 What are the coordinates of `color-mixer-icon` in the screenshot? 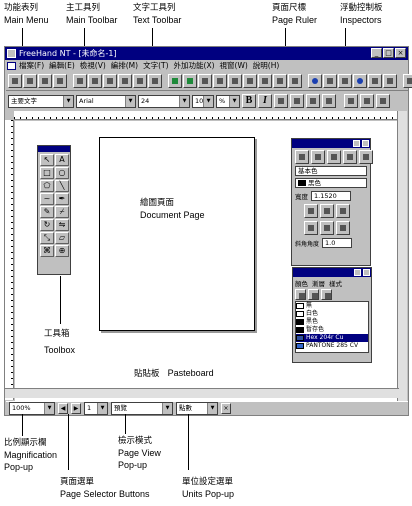 It's located at (360, 81).